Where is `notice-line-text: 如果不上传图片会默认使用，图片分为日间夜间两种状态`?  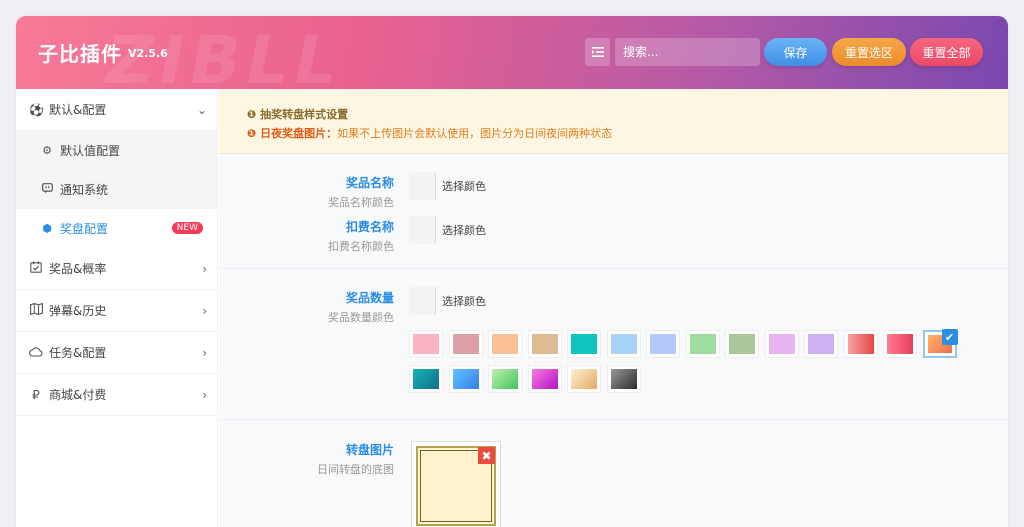
notice-line-text: 如果不上传图片会默认使用，图片分为日间夜间两种状态 is located at coordinates (475, 133).